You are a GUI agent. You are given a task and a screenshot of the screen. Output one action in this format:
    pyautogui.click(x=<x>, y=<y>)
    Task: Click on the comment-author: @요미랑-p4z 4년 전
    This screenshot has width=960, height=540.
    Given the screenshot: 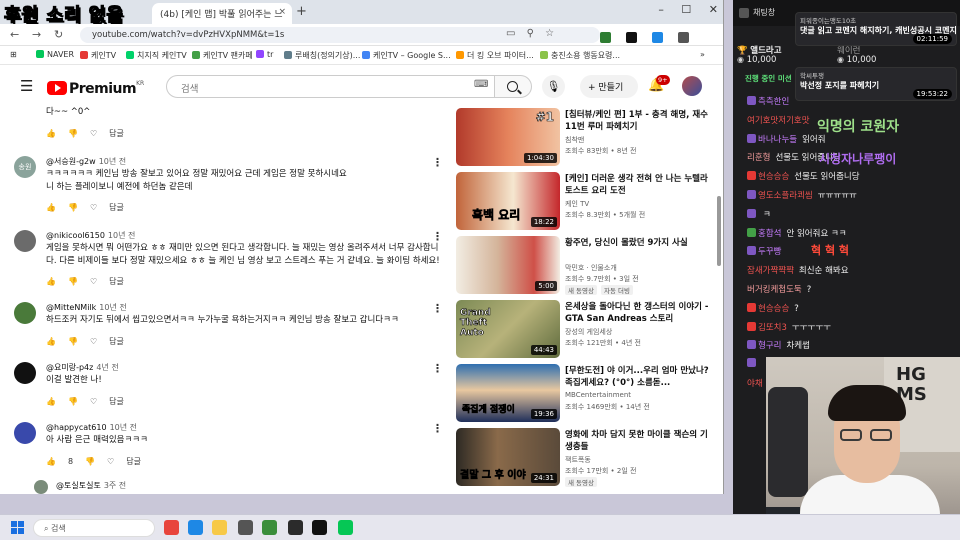 What is the action you would take?
    pyautogui.click(x=82, y=367)
    